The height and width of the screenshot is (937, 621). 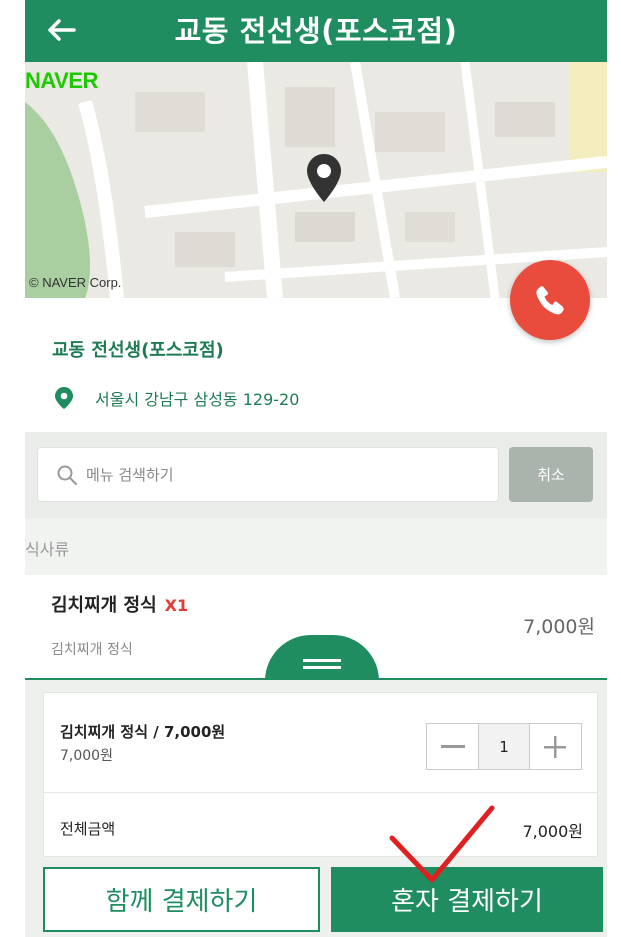 I want to click on plus-icon, so click(x=555, y=746).